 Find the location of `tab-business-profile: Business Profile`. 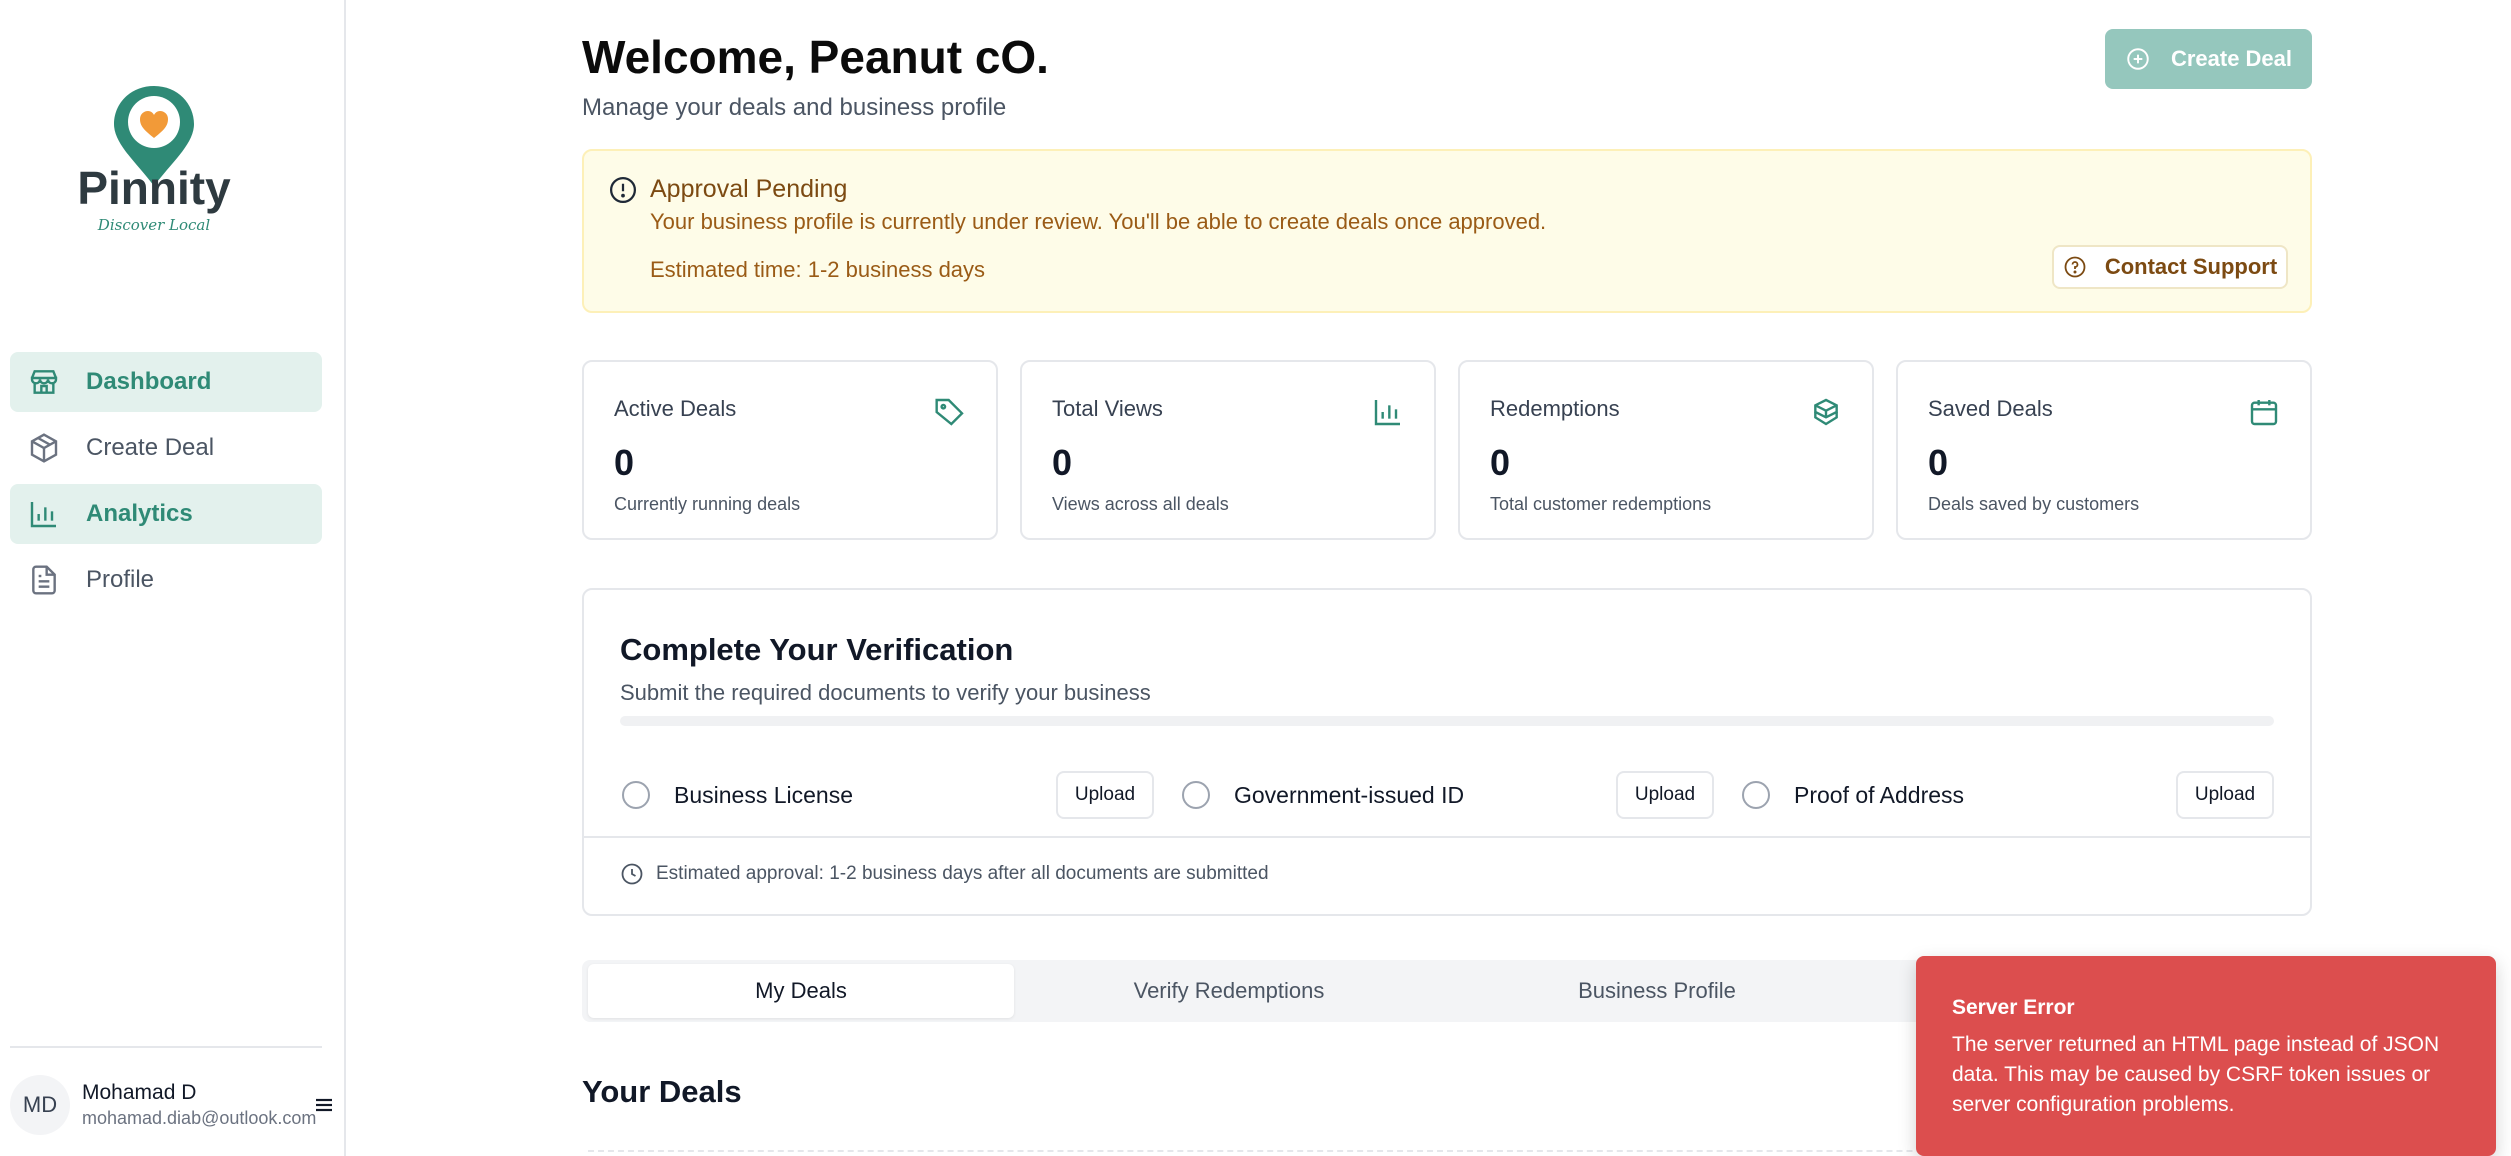

tab-business-profile: Business Profile is located at coordinates (1657, 991).